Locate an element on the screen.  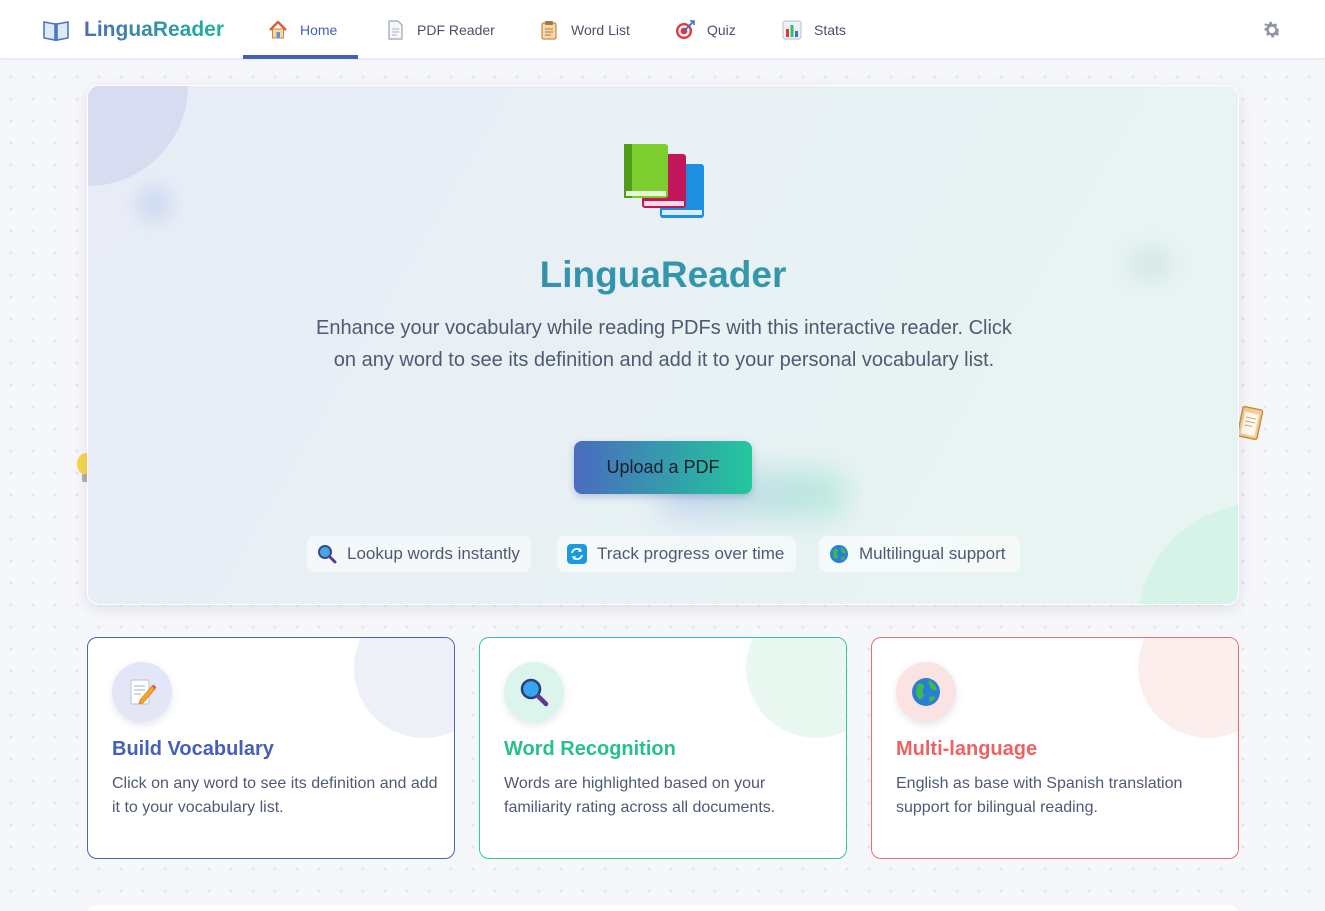
house-icon is located at coordinates (278, 30).